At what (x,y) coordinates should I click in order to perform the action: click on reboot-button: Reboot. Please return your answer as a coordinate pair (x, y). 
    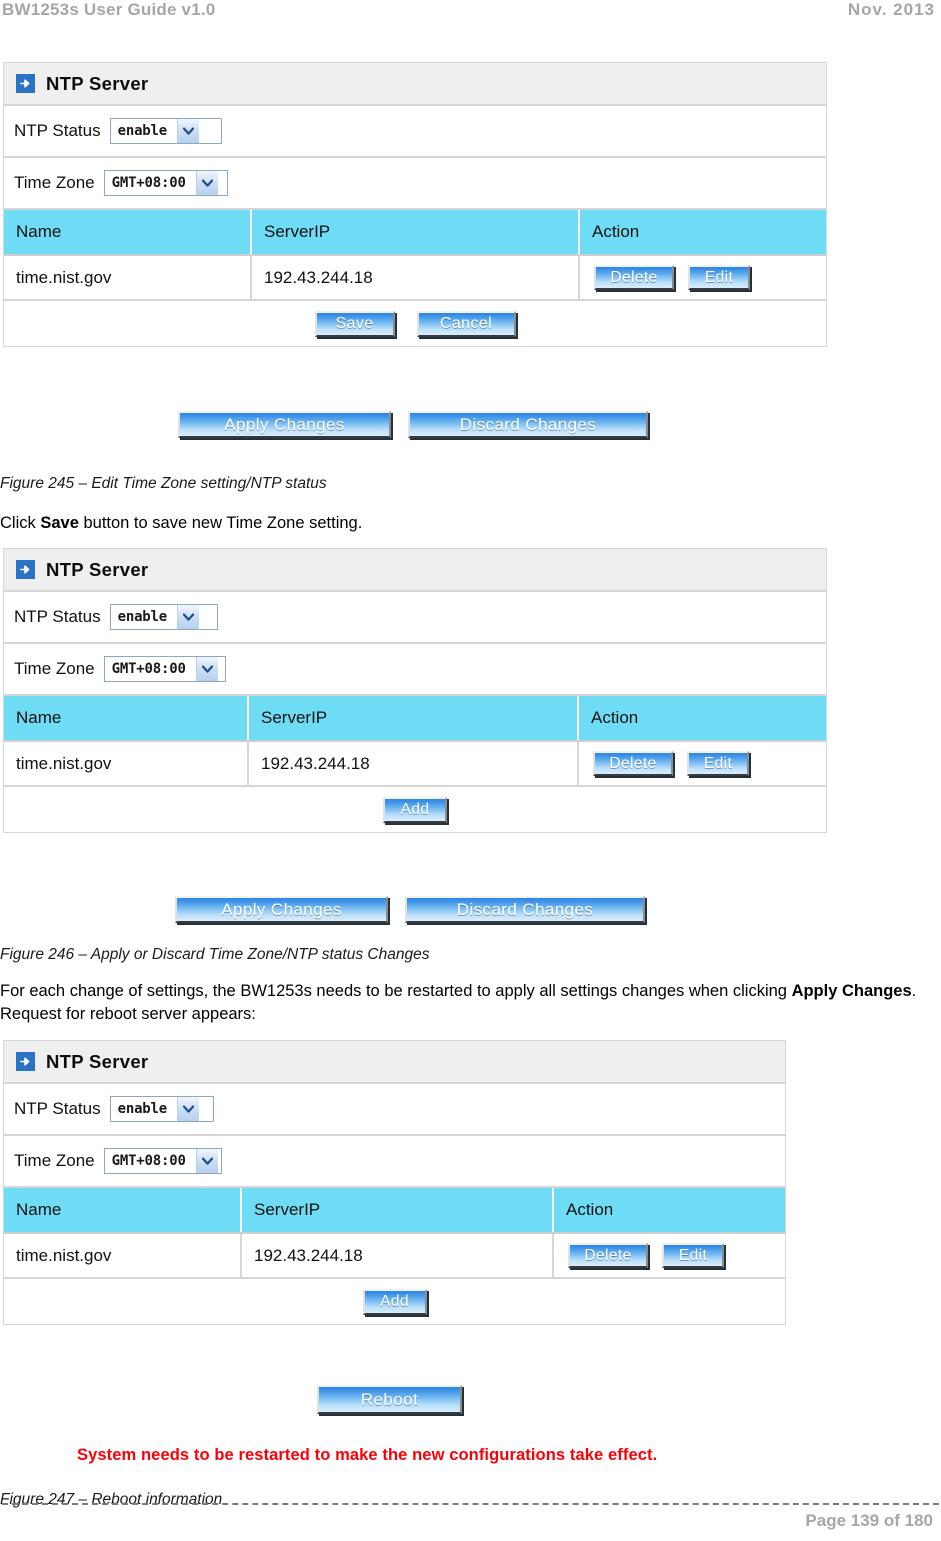
    Looking at the image, I should click on (389, 1399).